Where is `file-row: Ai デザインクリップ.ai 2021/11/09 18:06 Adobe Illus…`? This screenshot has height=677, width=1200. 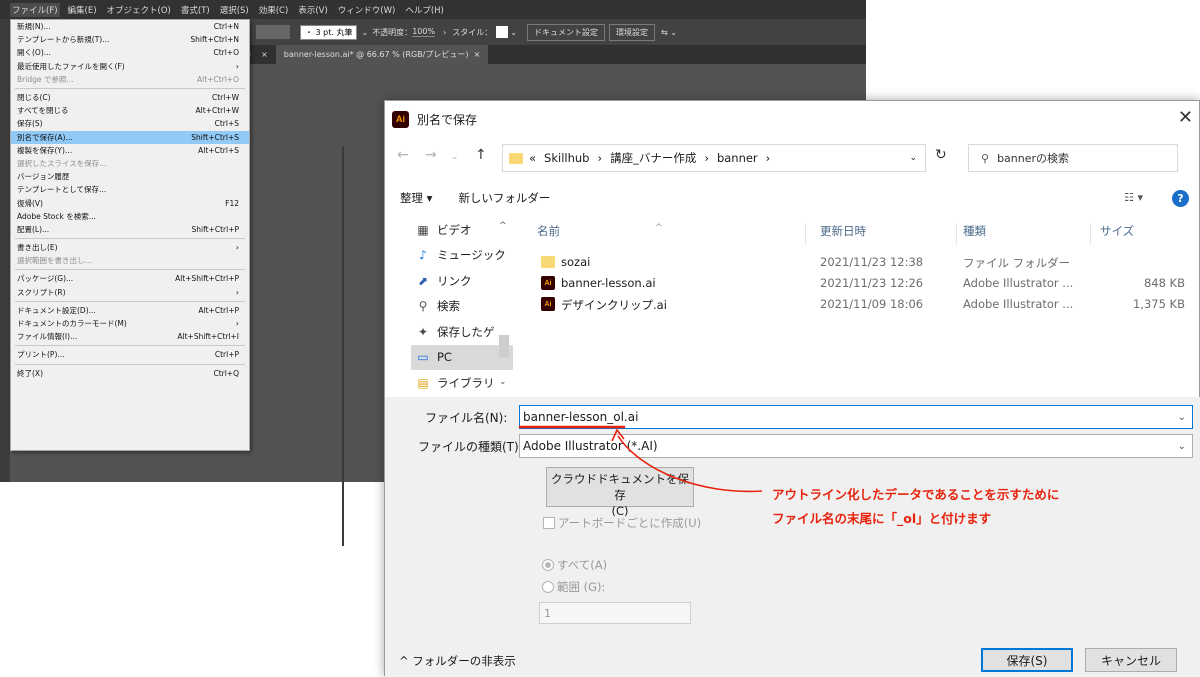
file-row: Ai デザインクリップ.ai 2021/11/09 18:06 Adobe Illus… is located at coordinates (858, 304).